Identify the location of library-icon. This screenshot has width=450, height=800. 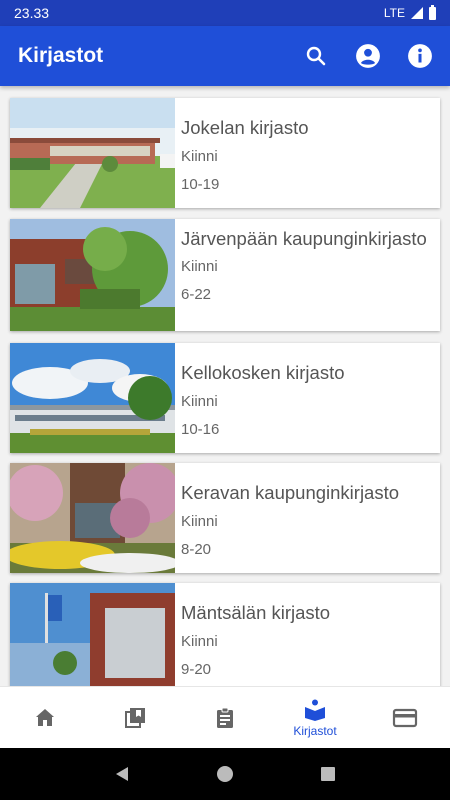
(315, 710).